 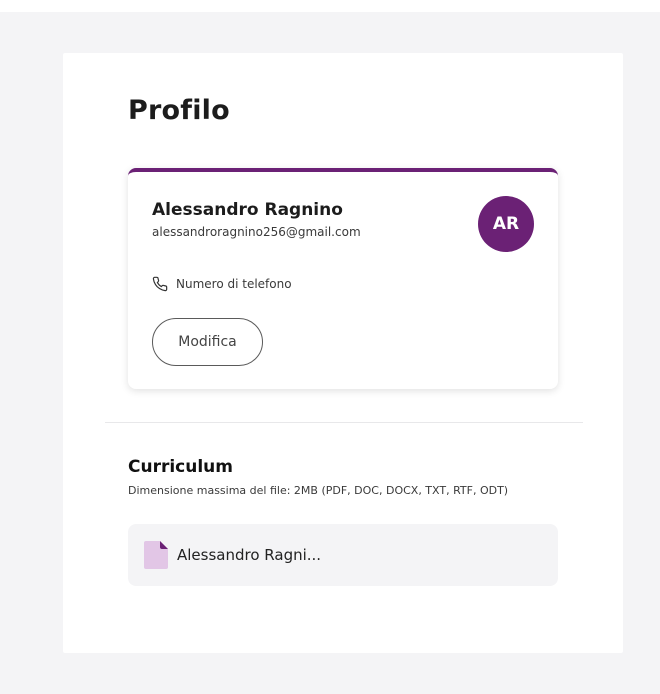 What do you see at coordinates (156, 555) in the screenshot?
I see `document-icon` at bounding box center [156, 555].